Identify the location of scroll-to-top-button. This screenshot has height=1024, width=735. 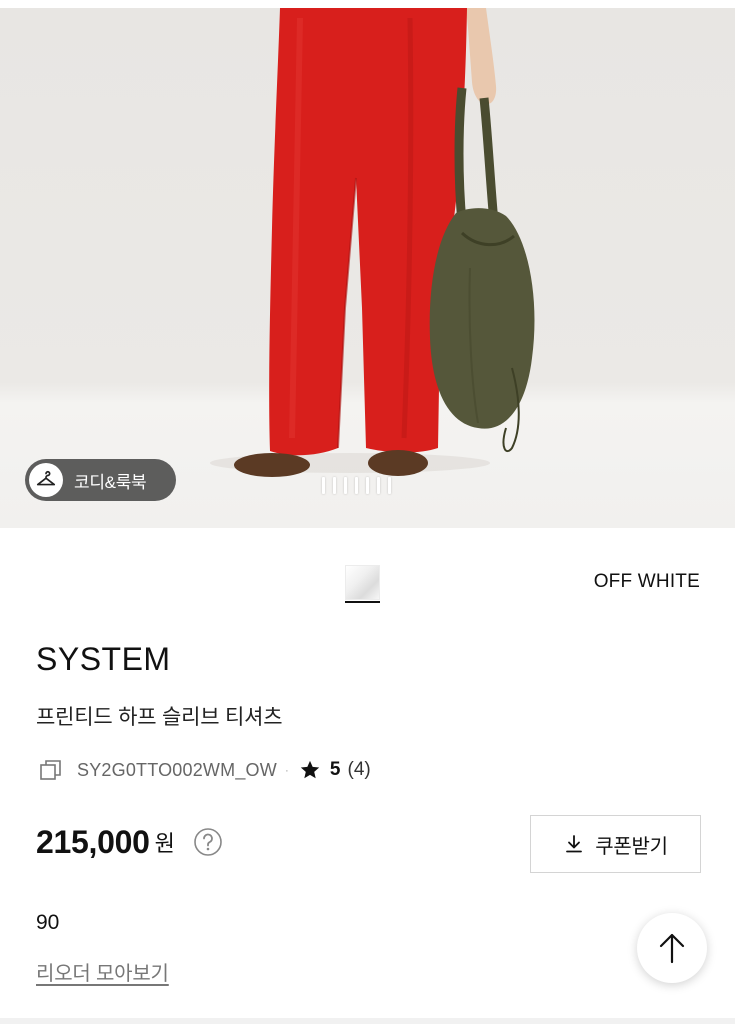
(672, 948).